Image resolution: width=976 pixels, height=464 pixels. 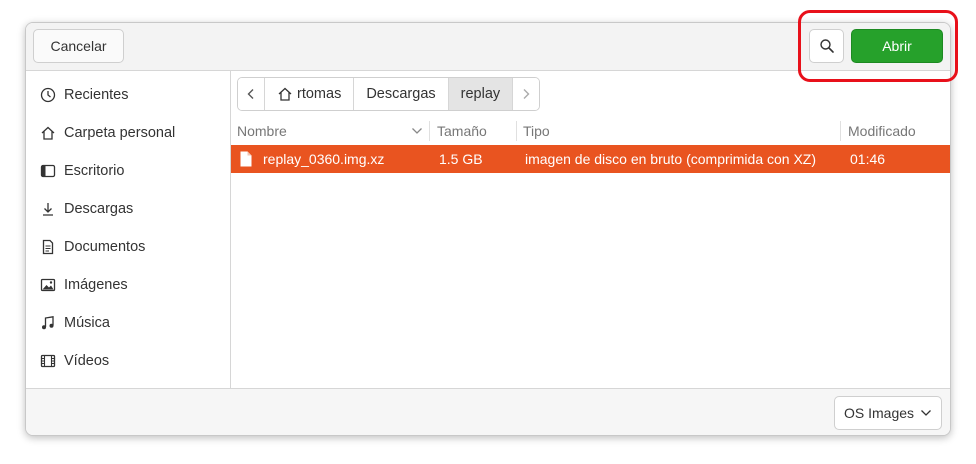 I want to click on column-header-label: Modificado, so click(x=882, y=131).